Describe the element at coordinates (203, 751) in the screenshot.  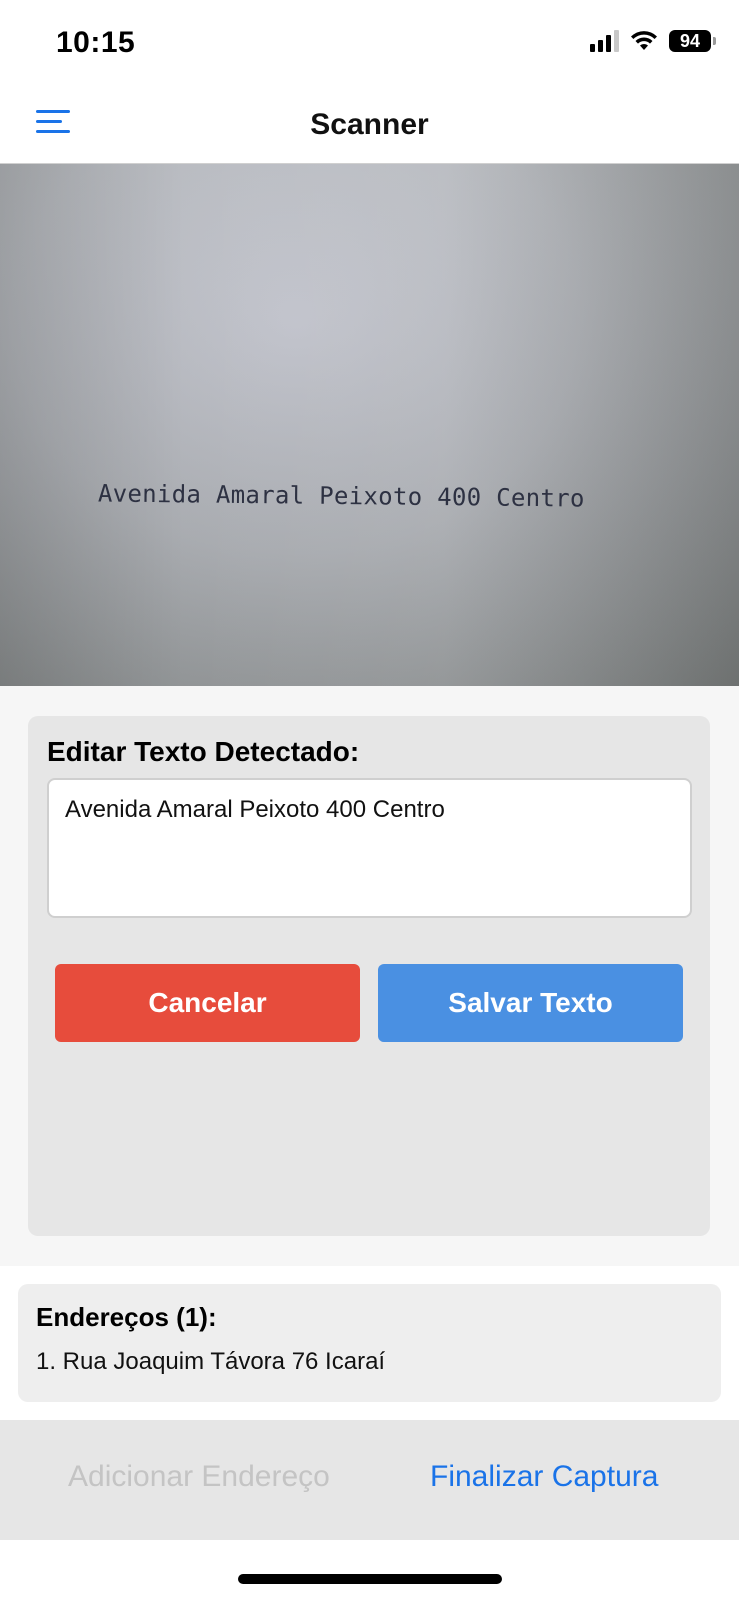
I see `edit-panel-title: Editar Texto Detectado:` at that location.